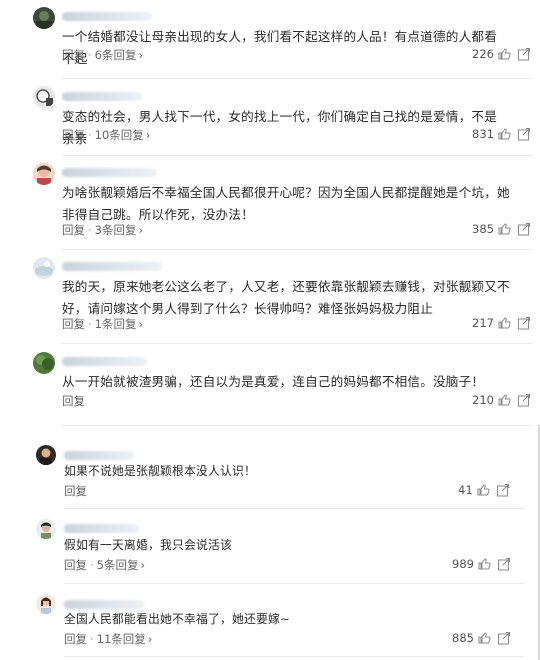 The height and width of the screenshot is (660, 540). Describe the element at coordinates (483, 54) in the screenshot. I see `like-count: 226` at that location.